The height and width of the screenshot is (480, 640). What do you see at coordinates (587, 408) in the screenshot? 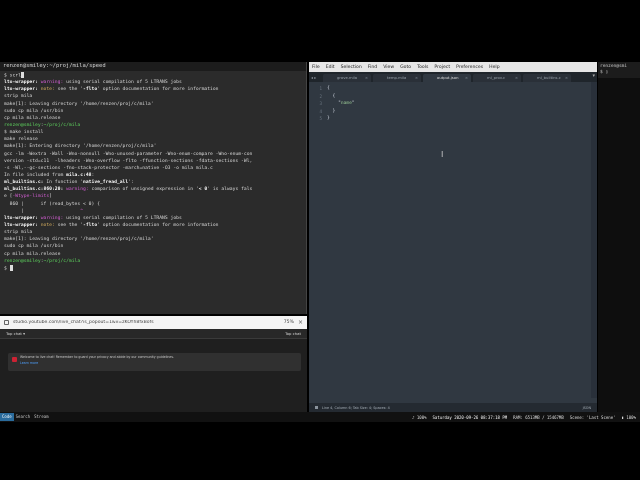
I see `syntax-mode: JSON` at bounding box center [587, 408].